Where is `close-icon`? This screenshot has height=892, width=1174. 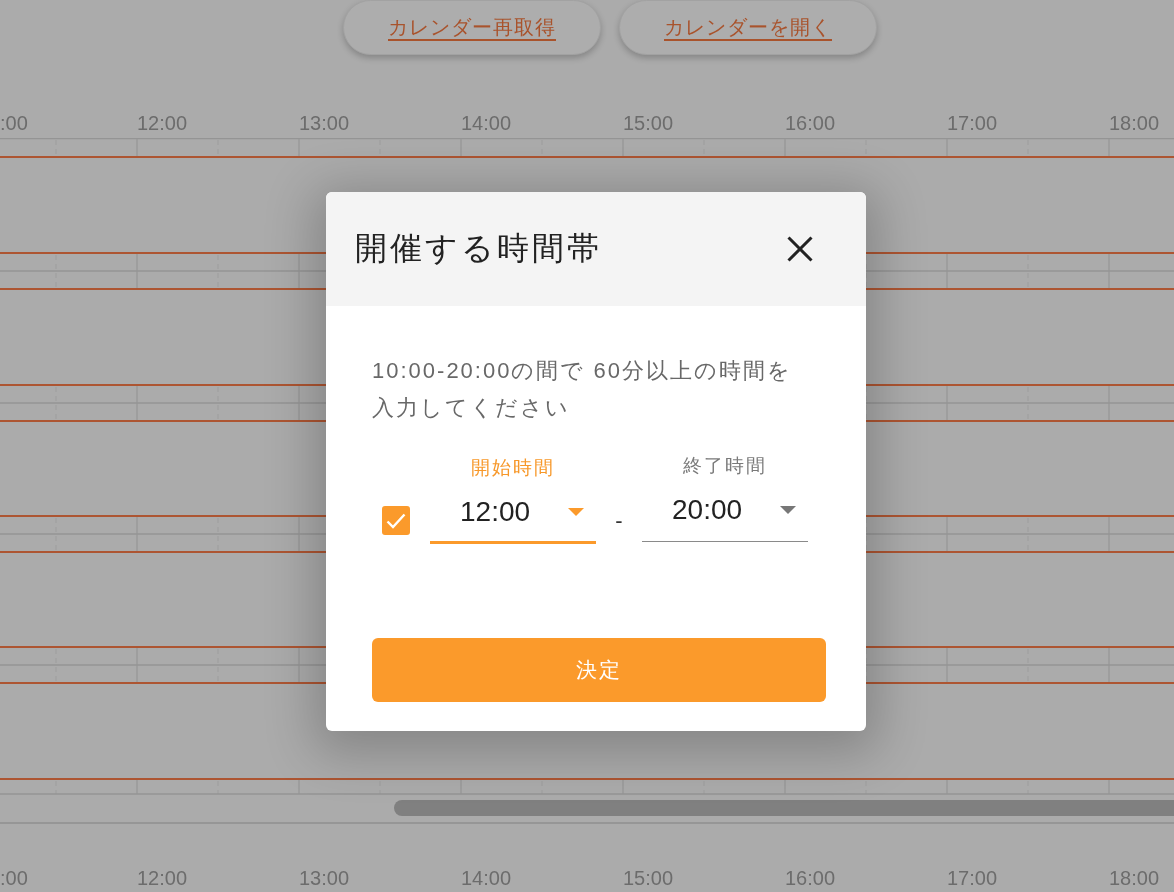
close-icon is located at coordinates (800, 249).